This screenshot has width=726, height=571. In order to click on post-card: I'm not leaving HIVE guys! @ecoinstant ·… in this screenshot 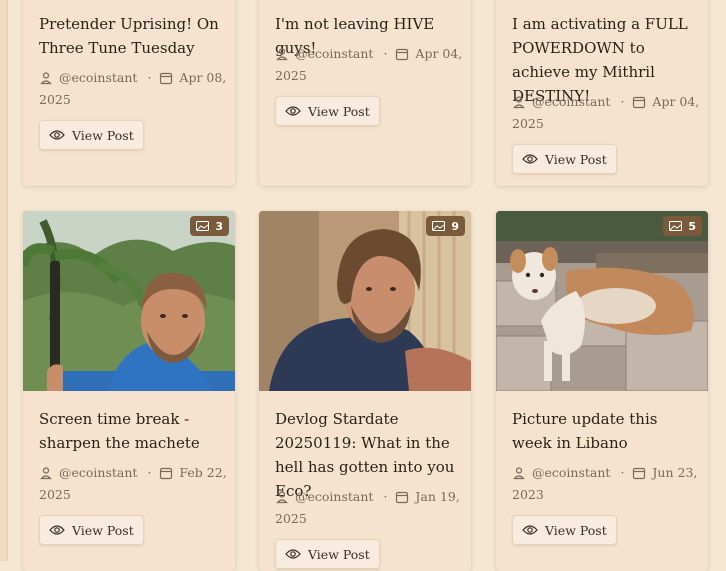, I will do `click(365, 93)`.